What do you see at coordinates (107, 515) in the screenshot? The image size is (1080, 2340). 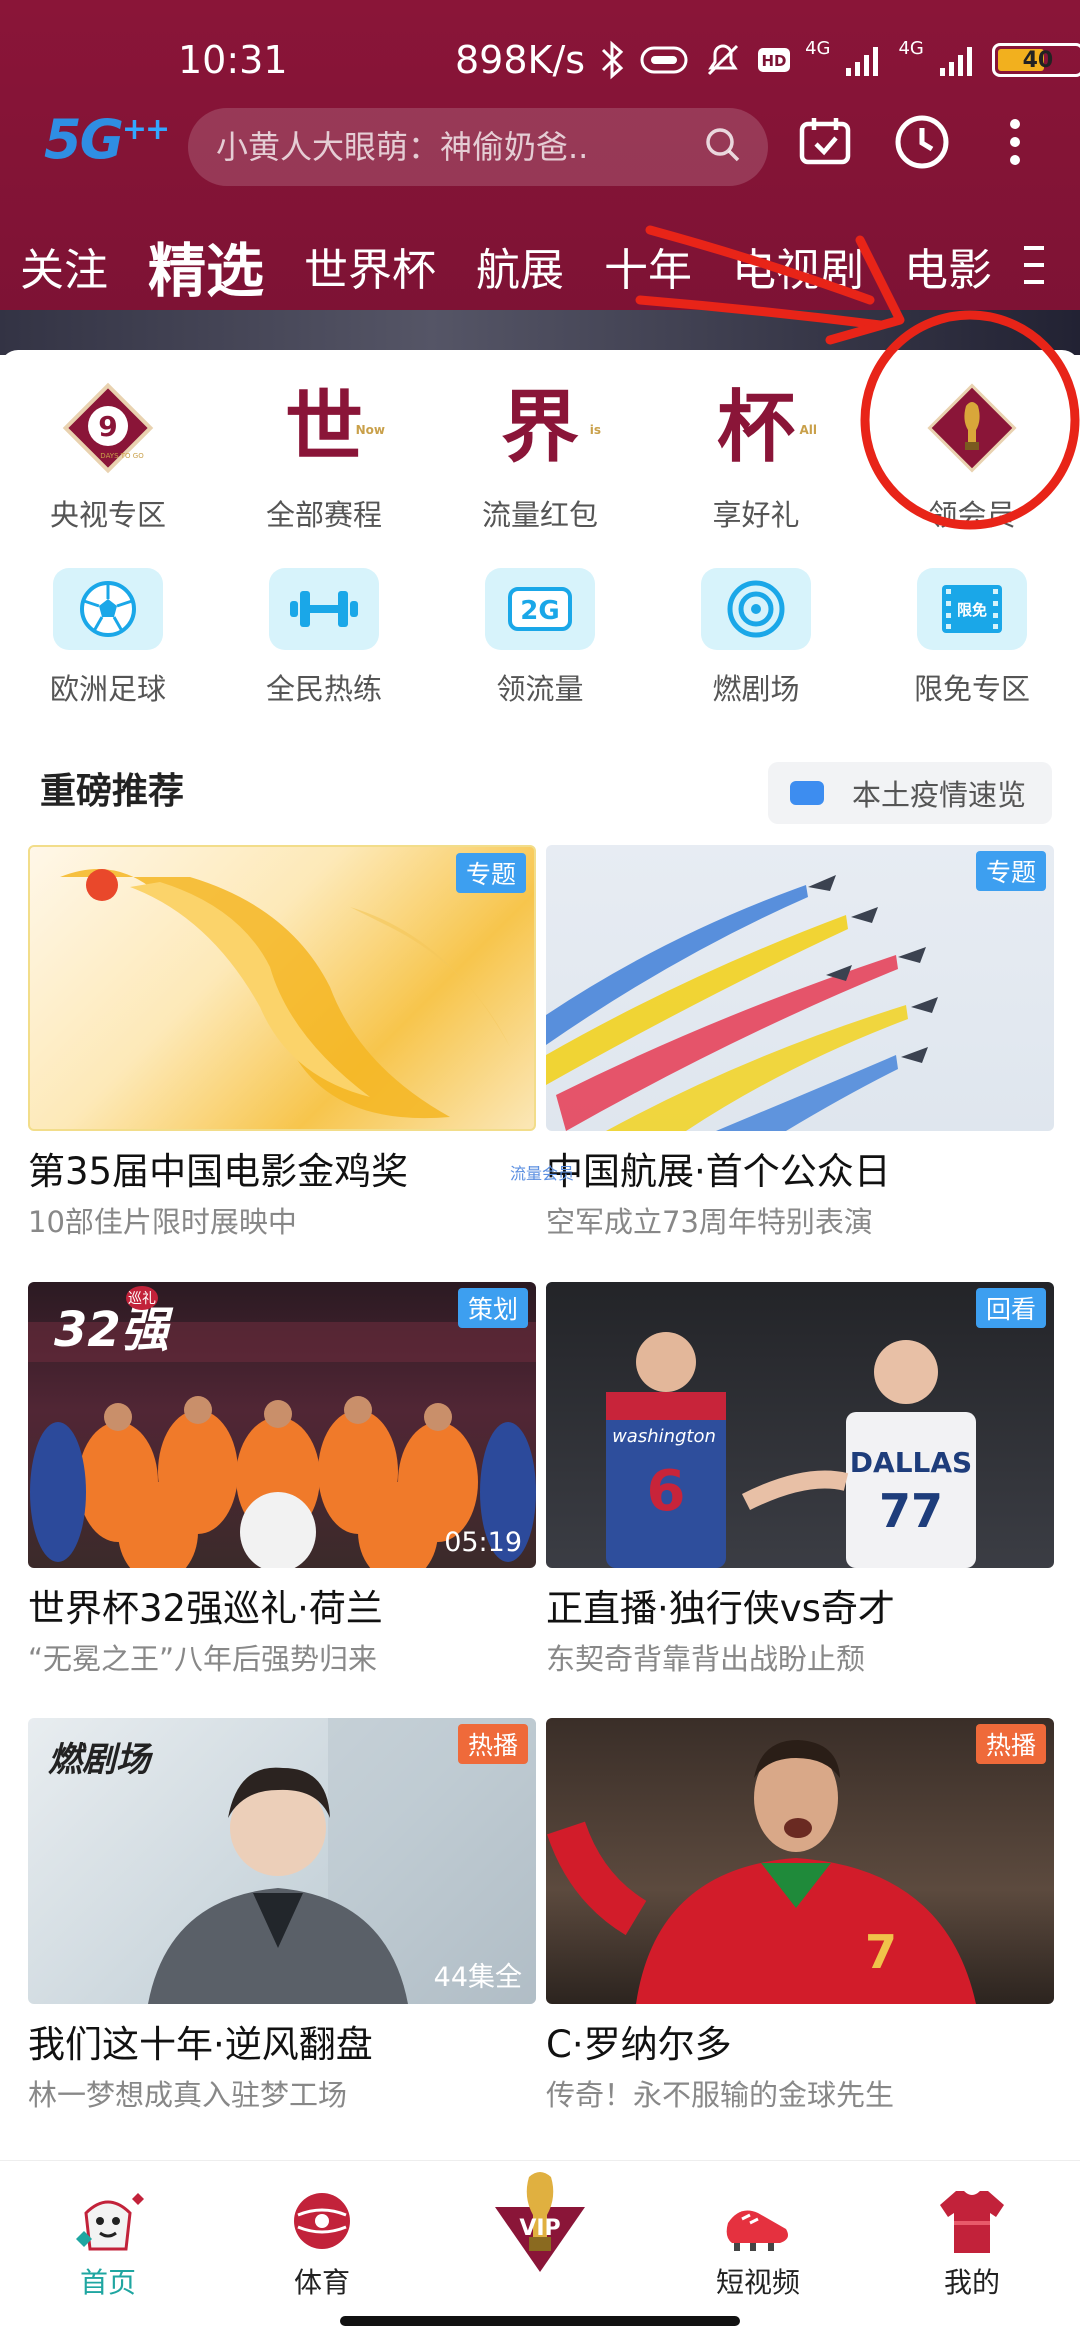 I see `quick-entry-label: 央视专区` at bounding box center [107, 515].